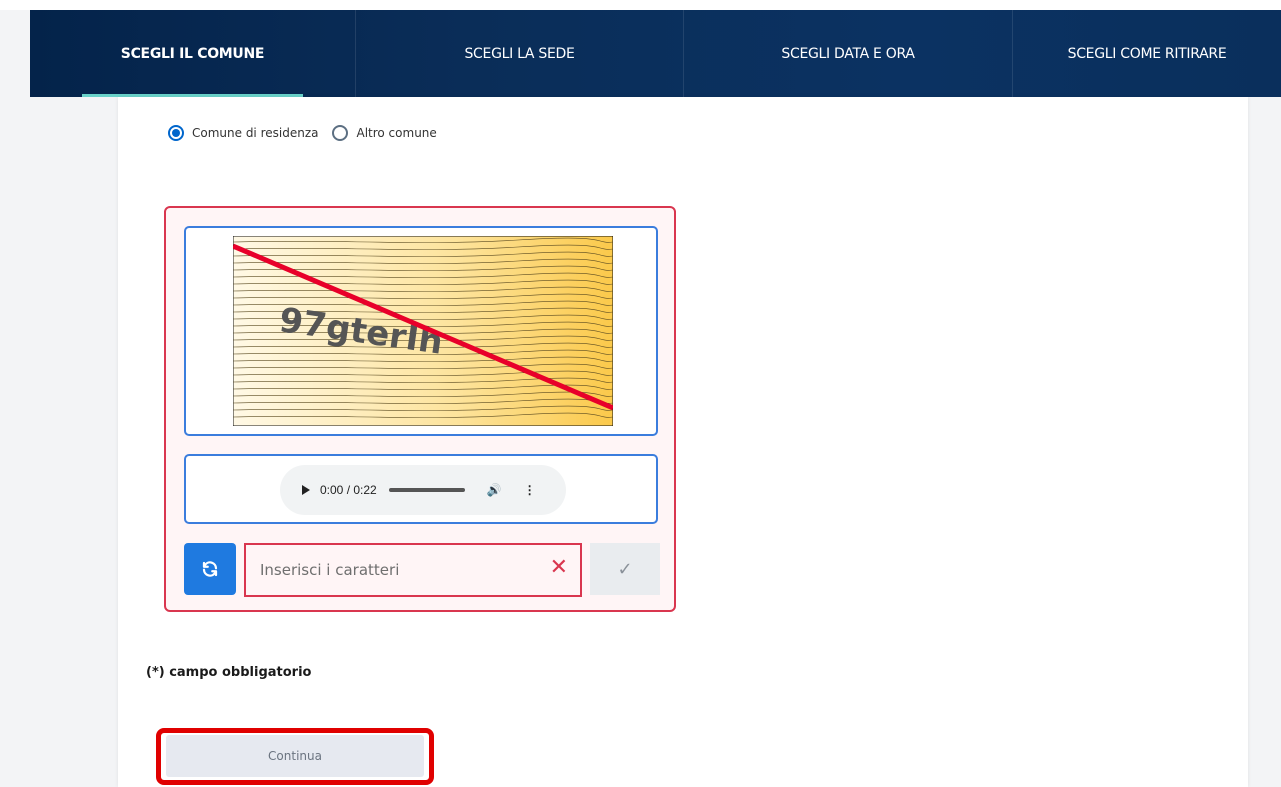  I want to click on radio-label-residenza: Comune di residenza, so click(255, 133).